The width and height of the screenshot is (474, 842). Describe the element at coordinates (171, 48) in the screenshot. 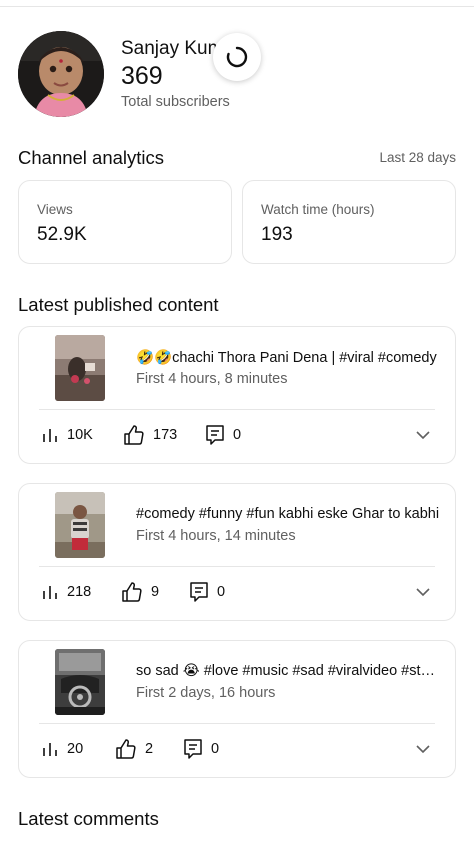

I see `channel-name: Sanjay Kum` at that location.